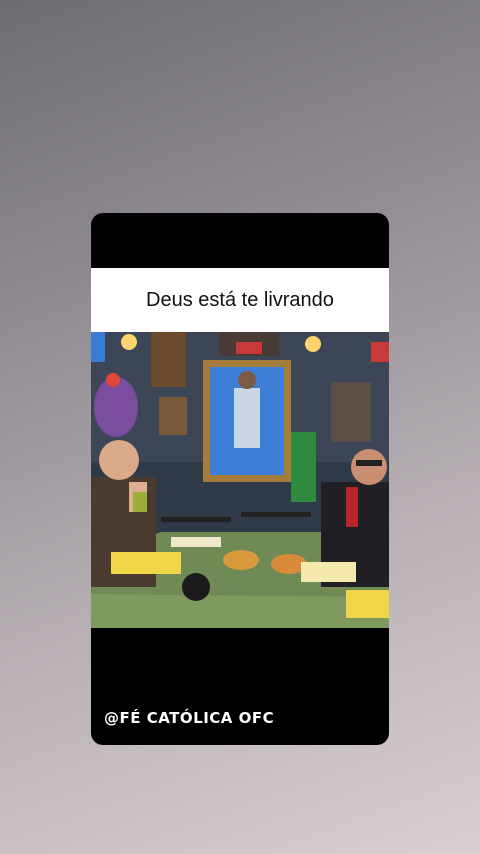  What do you see at coordinates (189, 718) in the screenshot?
I see `watermark-text: @FÉ CATÓLICA OFC` at bounding box center [189, 718].